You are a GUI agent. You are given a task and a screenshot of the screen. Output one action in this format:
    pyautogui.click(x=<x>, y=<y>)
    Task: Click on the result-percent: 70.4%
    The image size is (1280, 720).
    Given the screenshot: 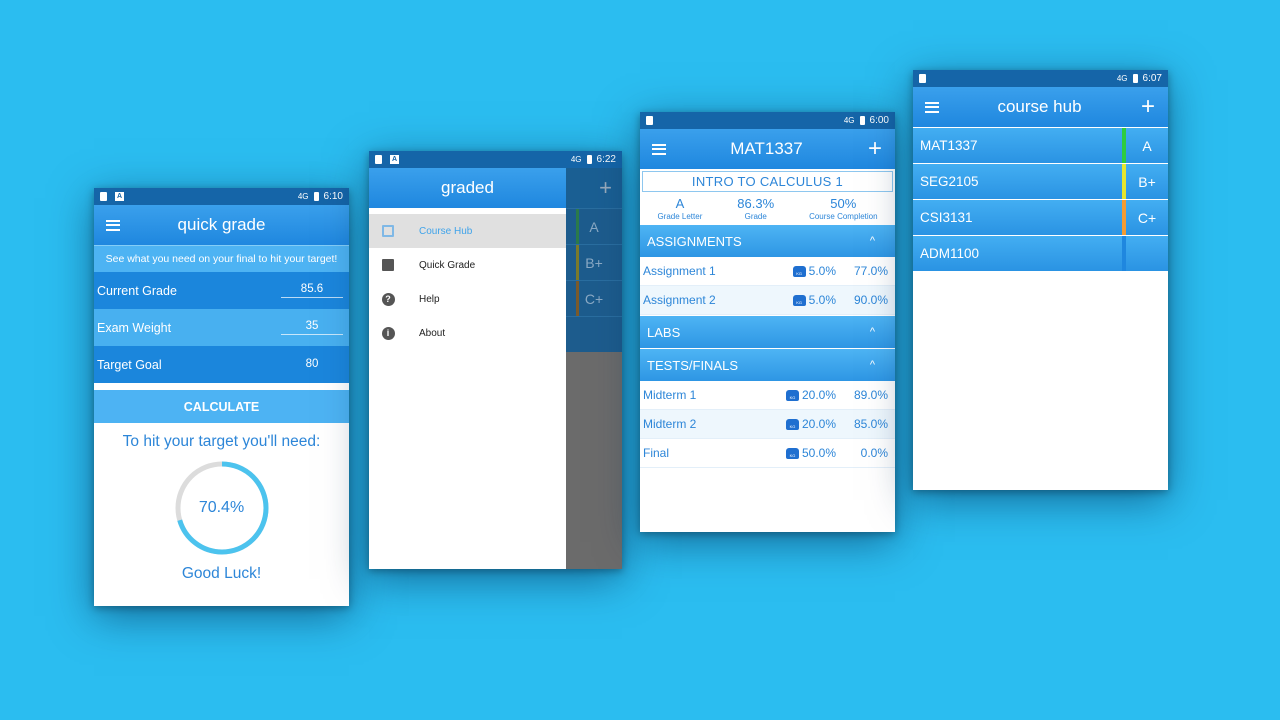 What is the action you would take?
    pyautogui.click(x=221, y=507)
    